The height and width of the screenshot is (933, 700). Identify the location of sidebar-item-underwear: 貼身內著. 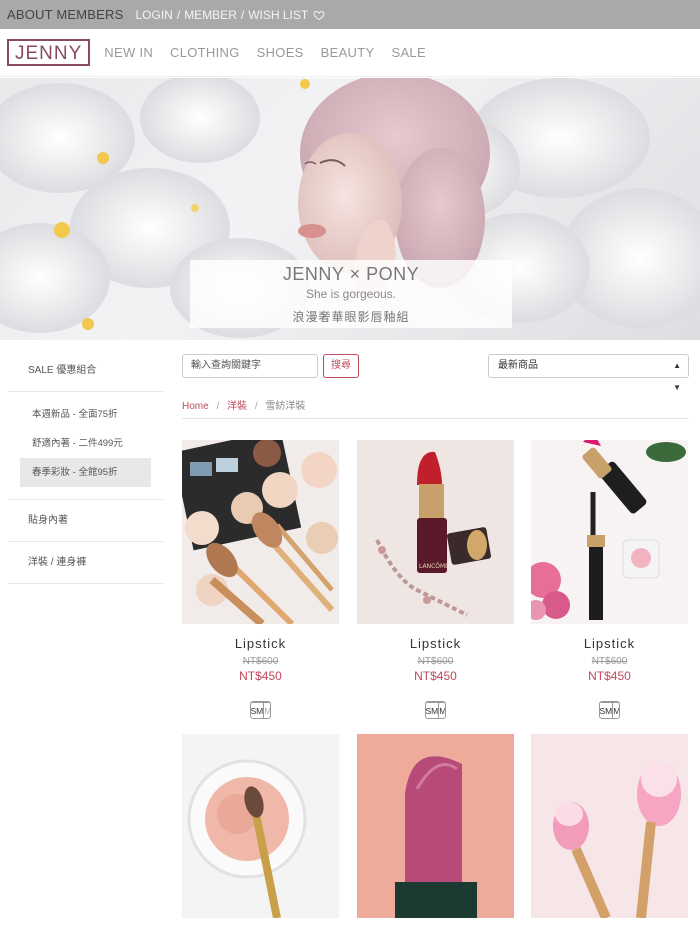
(85, 521).